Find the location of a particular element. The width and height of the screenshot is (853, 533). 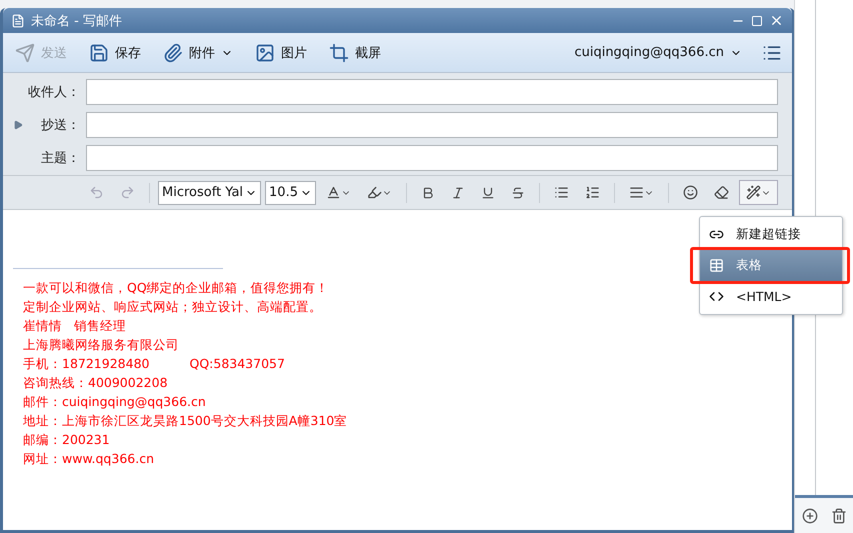

align-icon is located at coordinates (636, 192).